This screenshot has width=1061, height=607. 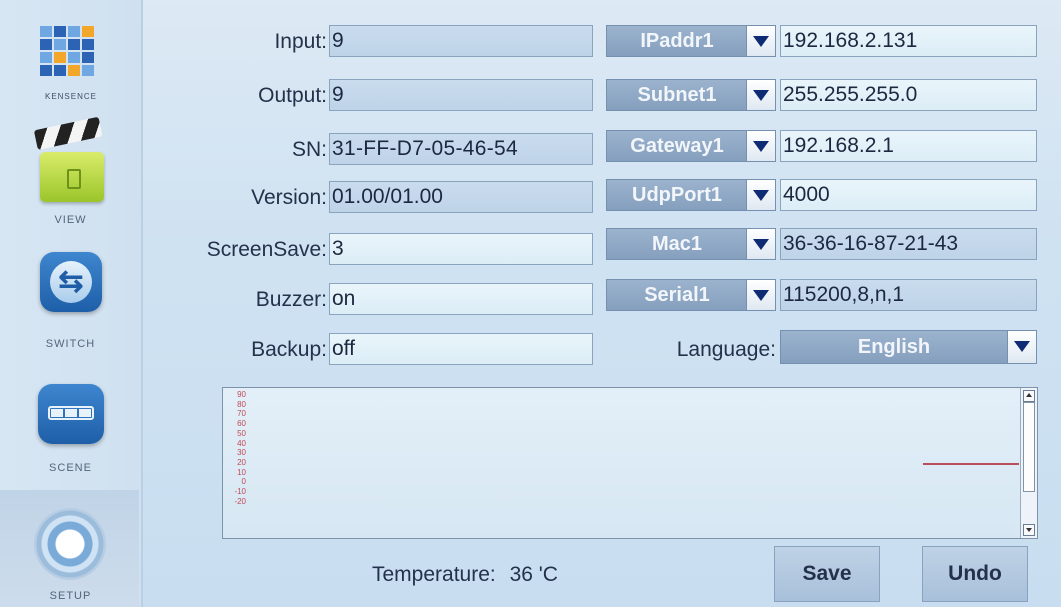 I want to click on language-label: Language:, so click(x=726, y=349).